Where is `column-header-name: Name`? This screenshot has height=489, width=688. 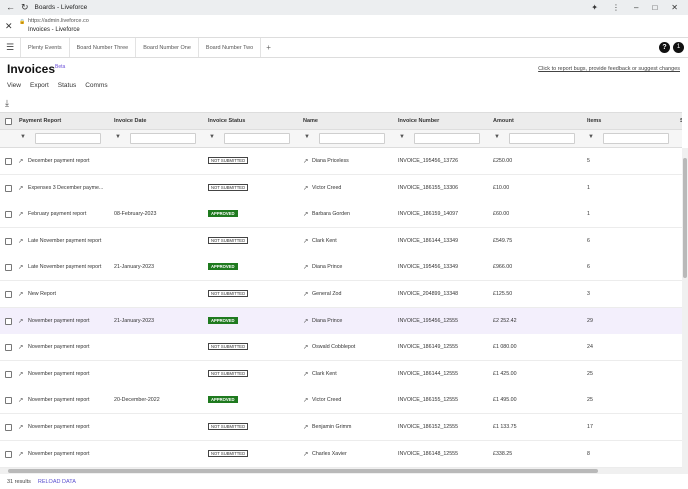 column-header-name: Name is located at coordinates (310, 121).